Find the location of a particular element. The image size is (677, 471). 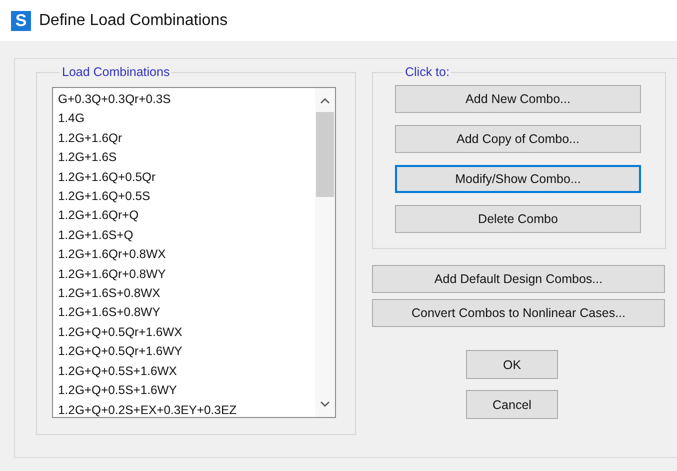

group-label: Click to: is located at coordinates (427, 72).